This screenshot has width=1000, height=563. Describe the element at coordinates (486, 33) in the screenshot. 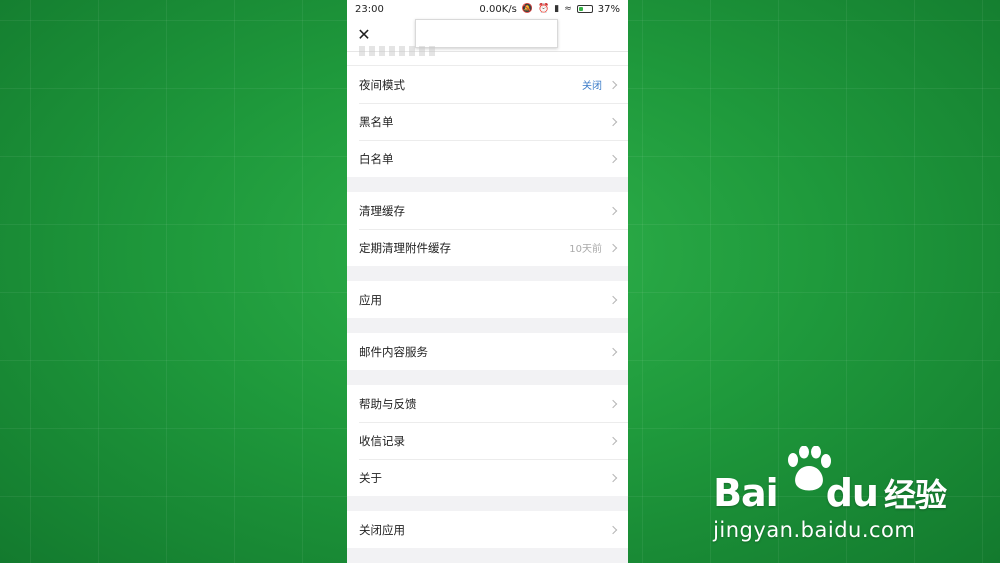

I see `popup-box` at that location.